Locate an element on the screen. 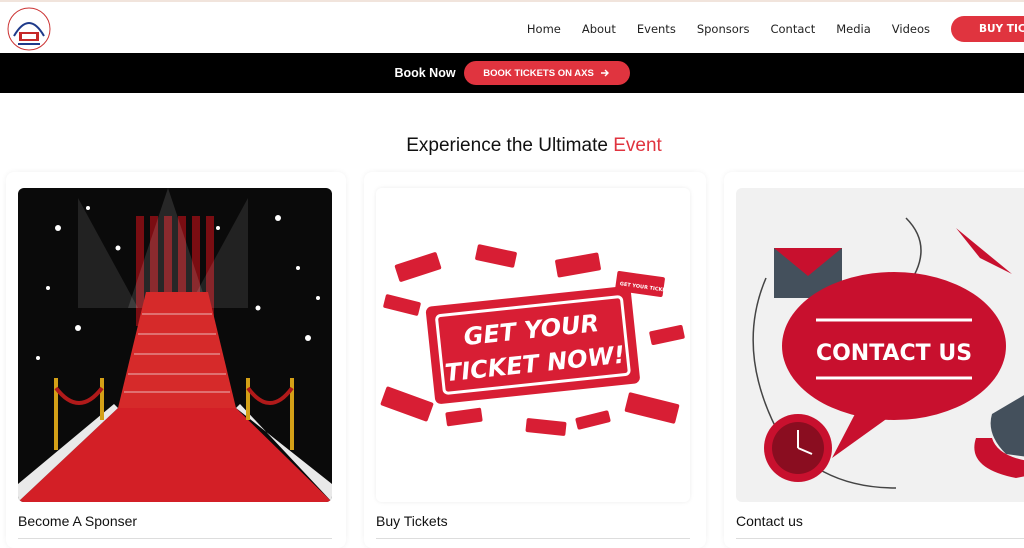 This screenshot has height=548, width=1024. card-caption-sponsor: Become A Sponser is located at coordinates (77, 521).